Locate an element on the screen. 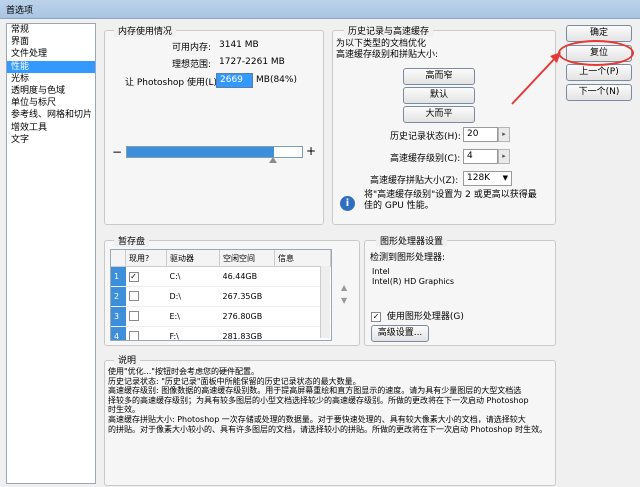  description-line: 历史记录状态: "历史记录"面板中所能保留的历史记录状态的最大数量。 is located at coordinates (234, 381).